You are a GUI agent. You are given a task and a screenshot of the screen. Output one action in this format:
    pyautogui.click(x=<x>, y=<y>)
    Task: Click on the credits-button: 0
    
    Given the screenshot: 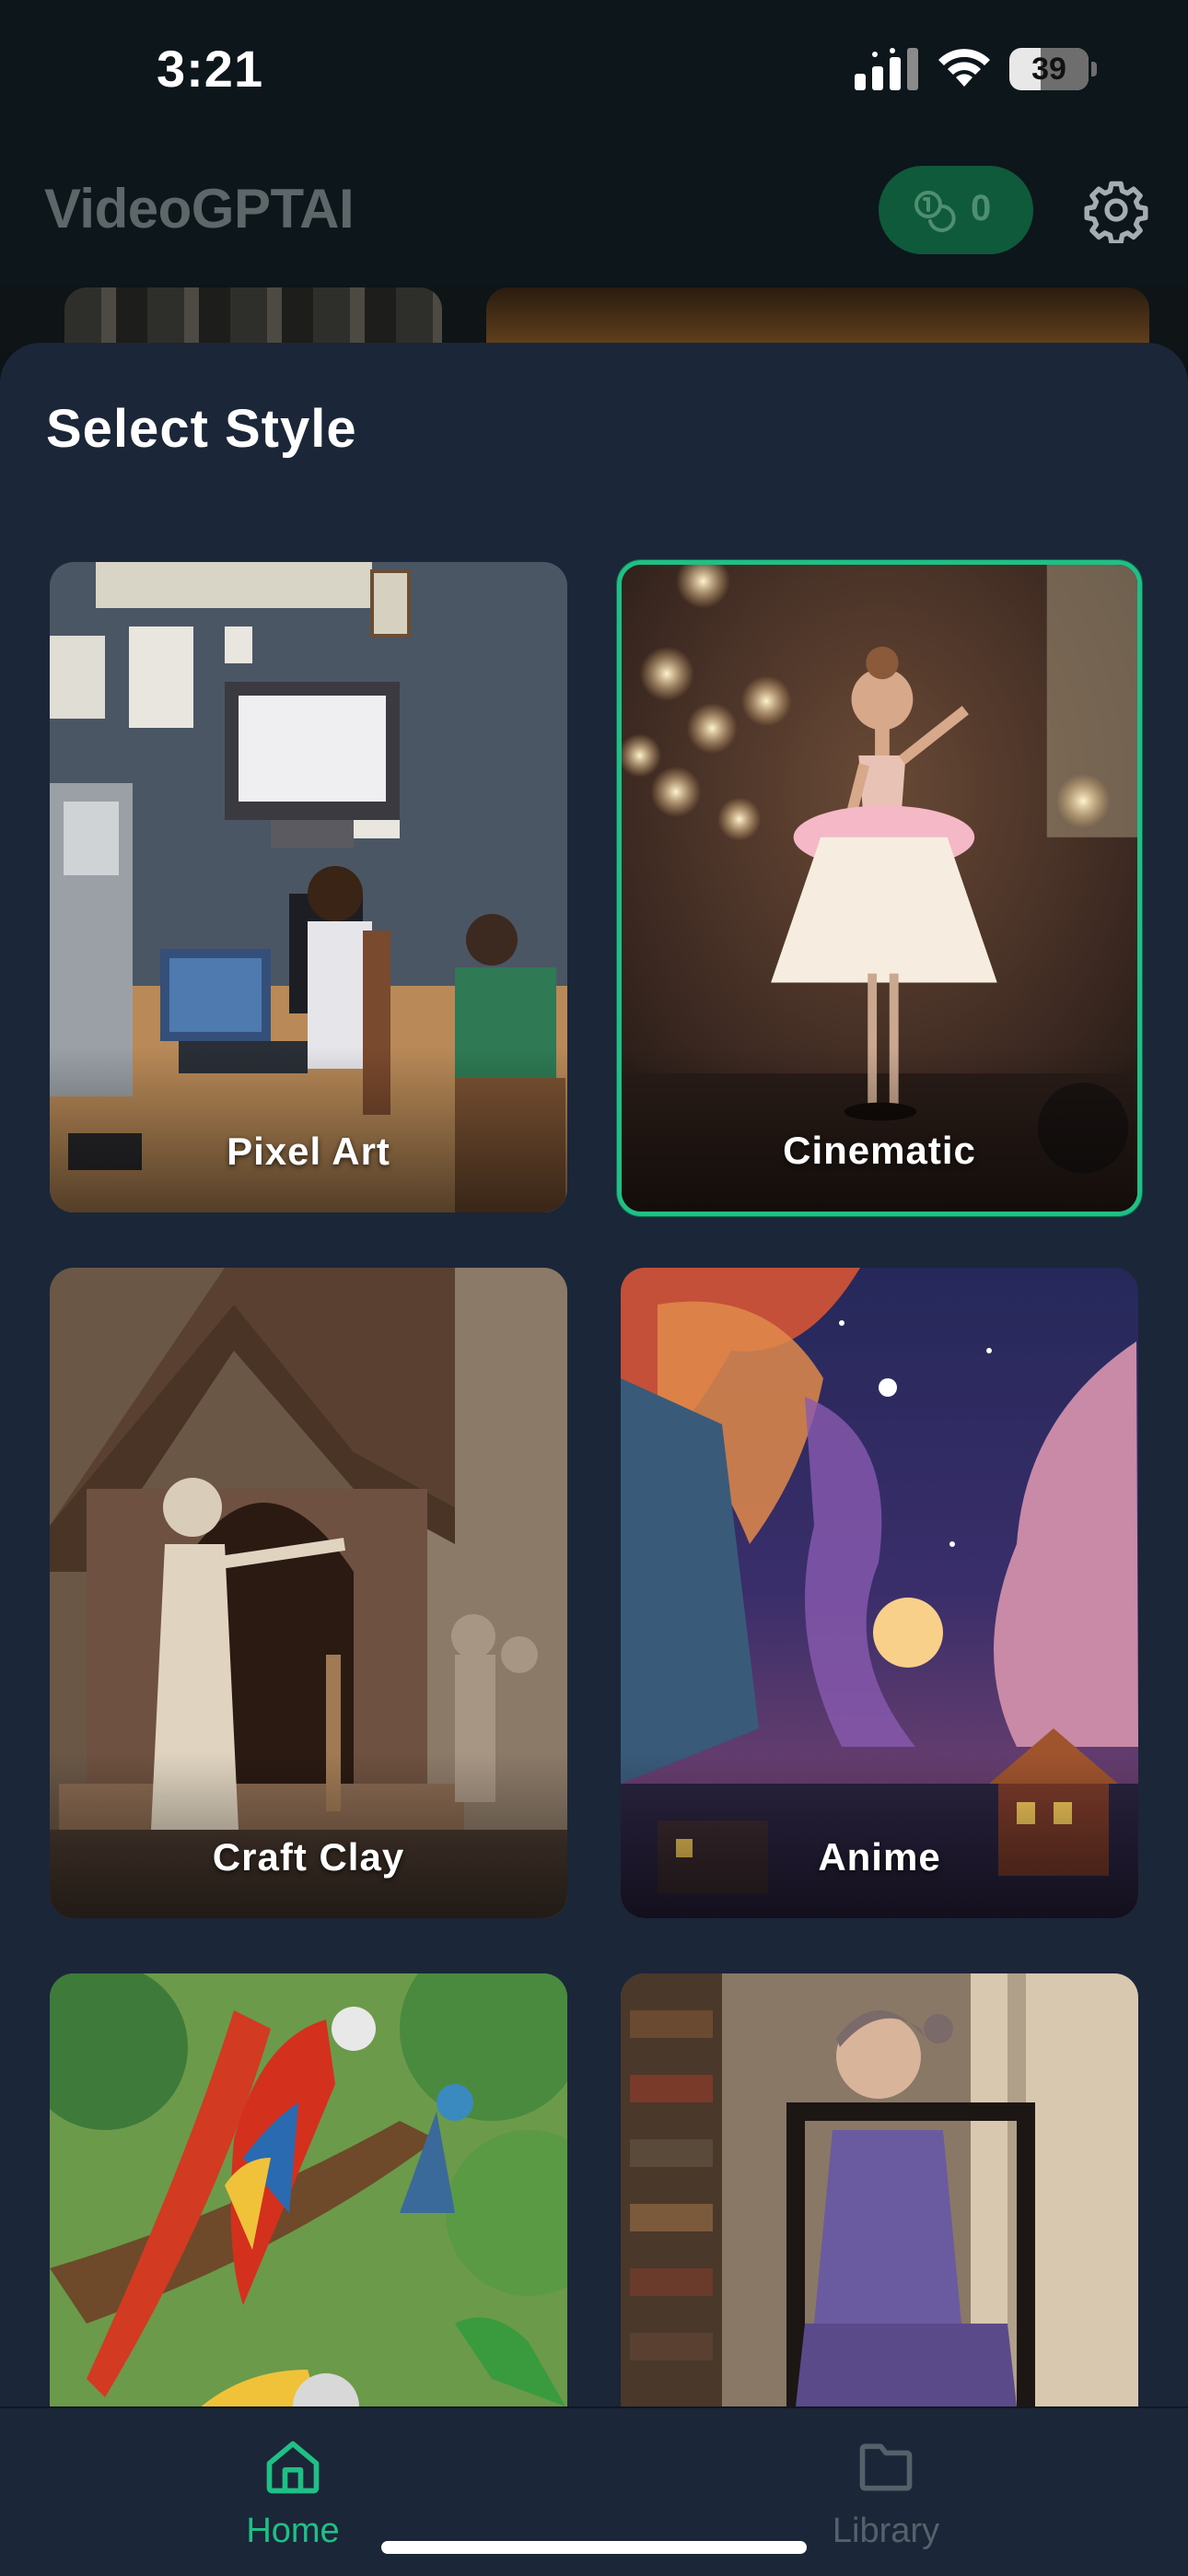 What is the action you would take?
    pyautogui.click(x=956, y=210)
    